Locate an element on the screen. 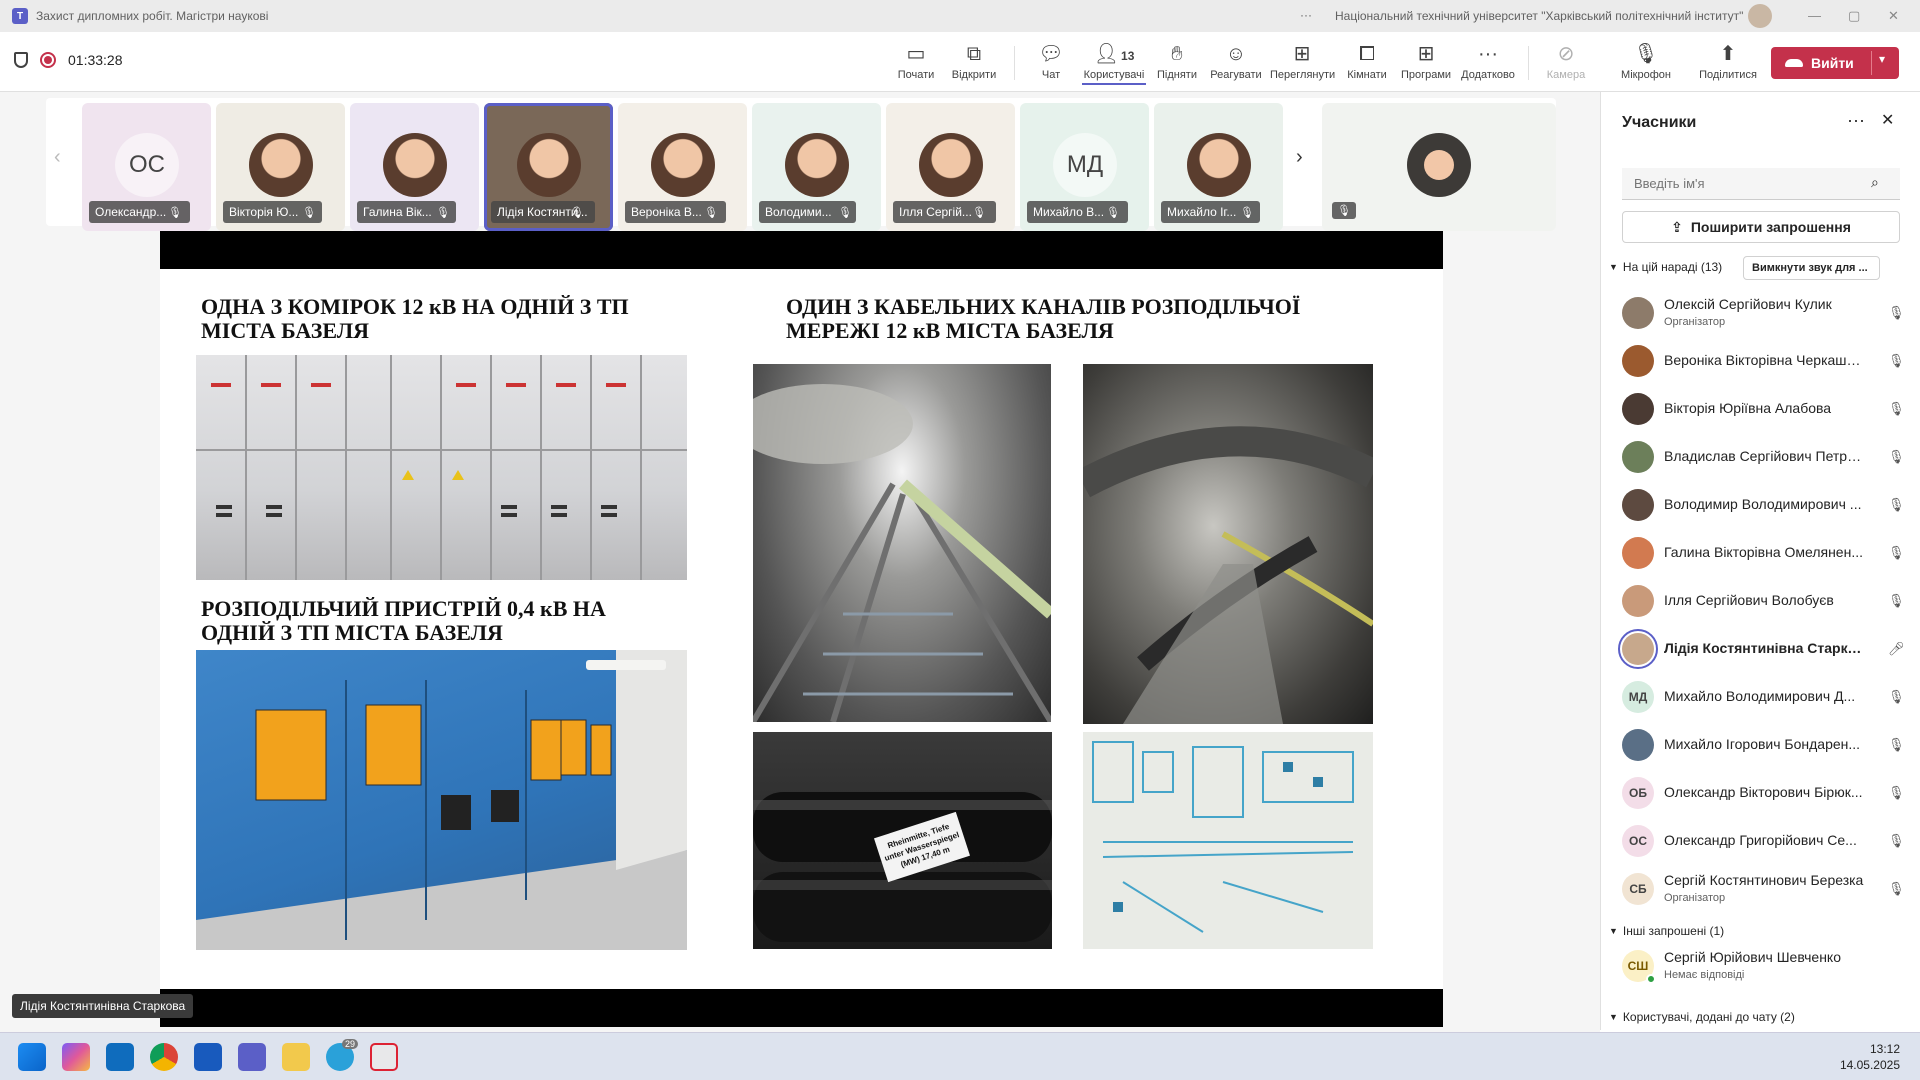  section-other-invited: ▼ Інші запрошені (1) is located at coordinates (1666, 931).